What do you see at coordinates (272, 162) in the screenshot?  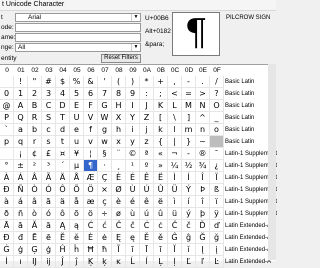 I see `vertical-scrollbar` at bounding box center [272, 162].